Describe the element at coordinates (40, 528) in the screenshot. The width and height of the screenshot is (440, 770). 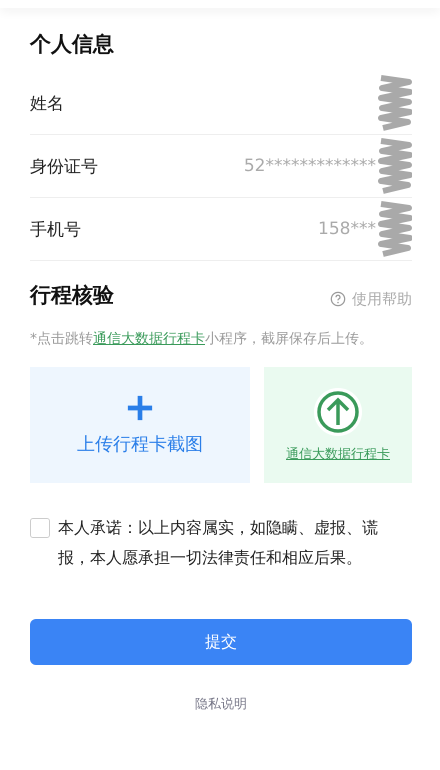
I see `pledge-checkbox` at that location.